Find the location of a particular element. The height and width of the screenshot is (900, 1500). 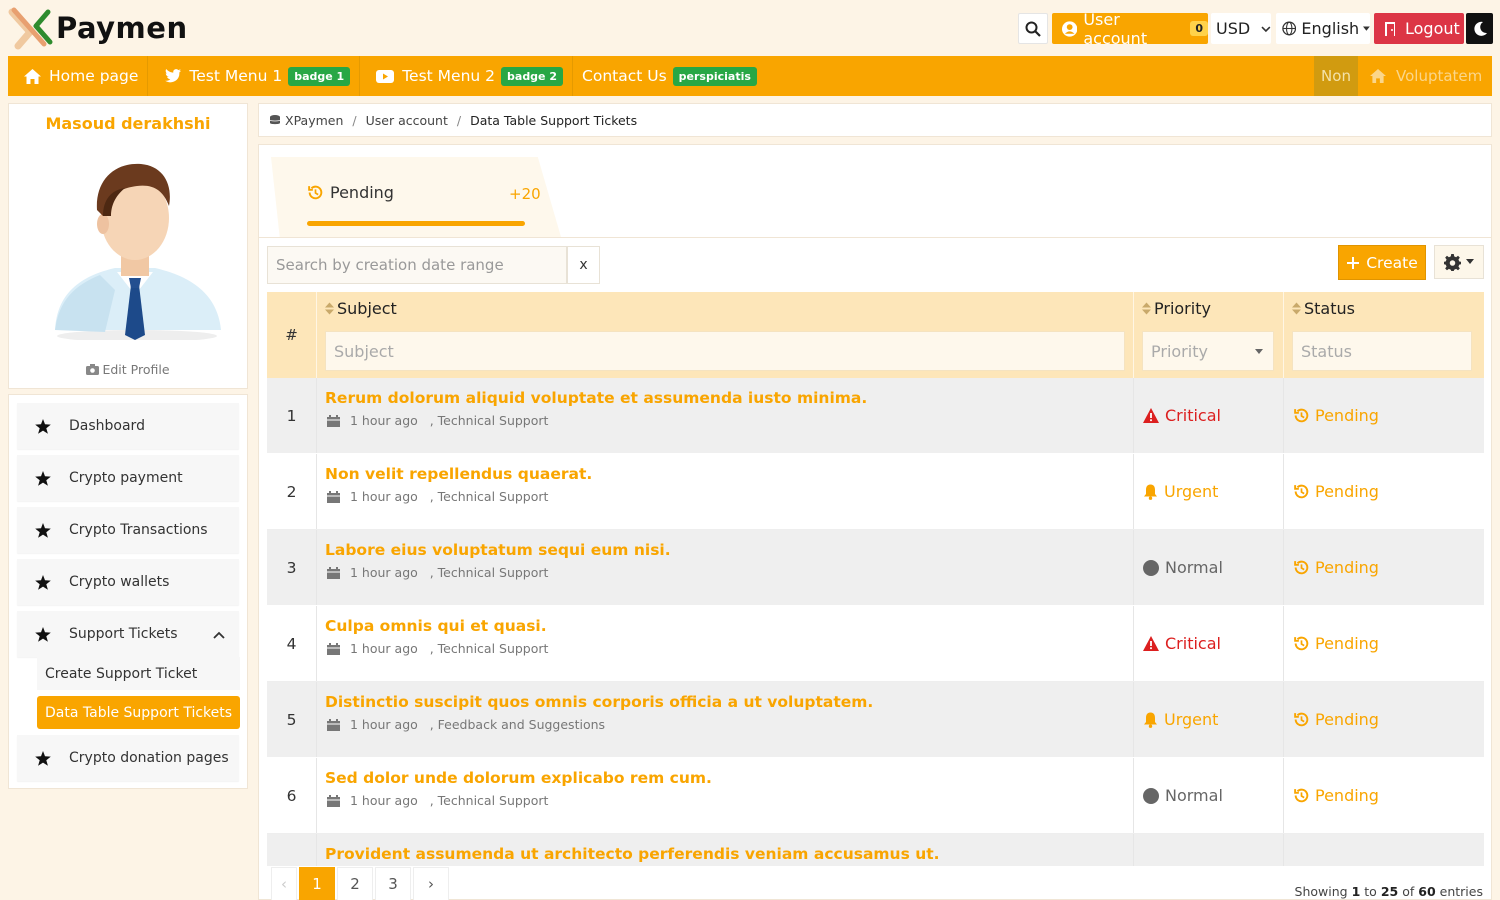

breadcrumb-root: XPaymen is located at coordinates (314, 120).